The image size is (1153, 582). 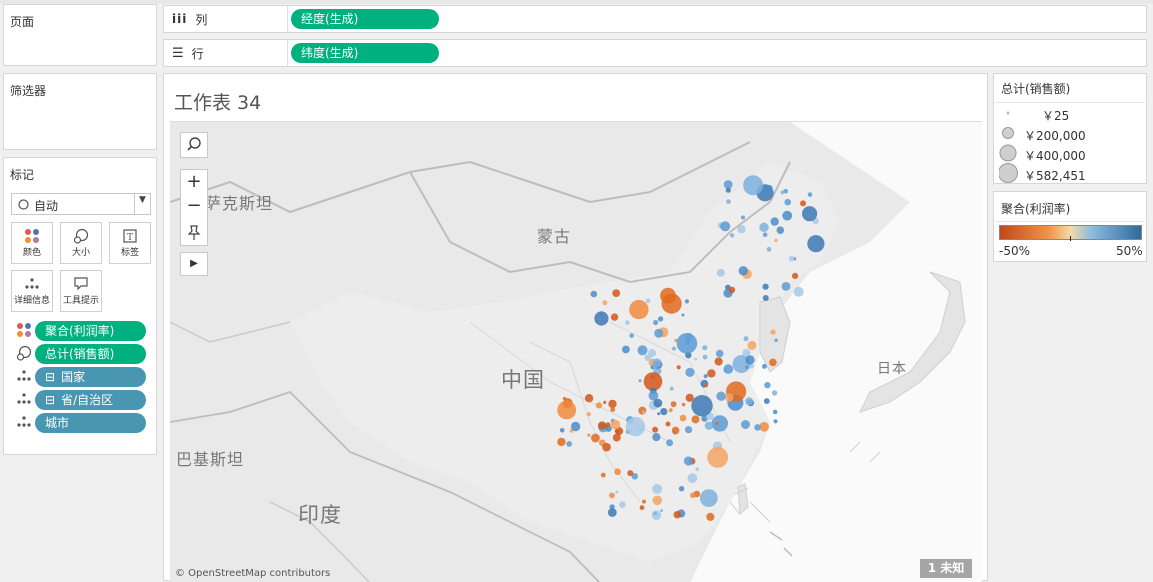 What do you see at coordinates (90, 400) in the screenshot?
I see `field-pill-province: ⊟ 省/自治区` at bounding box center [90, 400].